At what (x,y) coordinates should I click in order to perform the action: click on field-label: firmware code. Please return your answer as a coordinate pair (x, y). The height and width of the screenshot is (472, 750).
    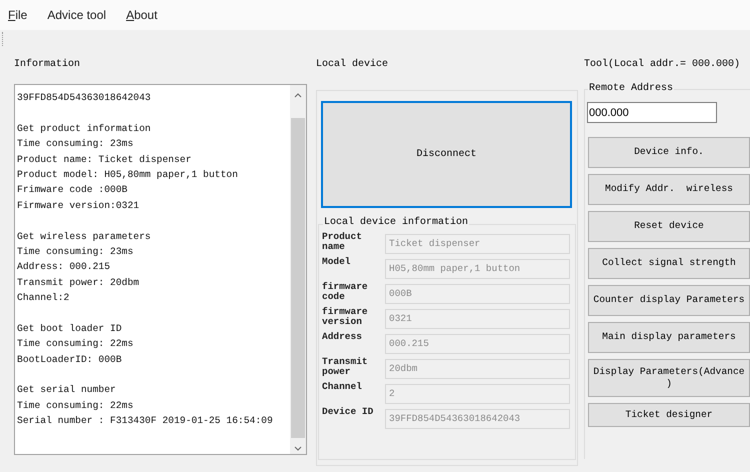
    Looking at the image, I should click on (345, 292).